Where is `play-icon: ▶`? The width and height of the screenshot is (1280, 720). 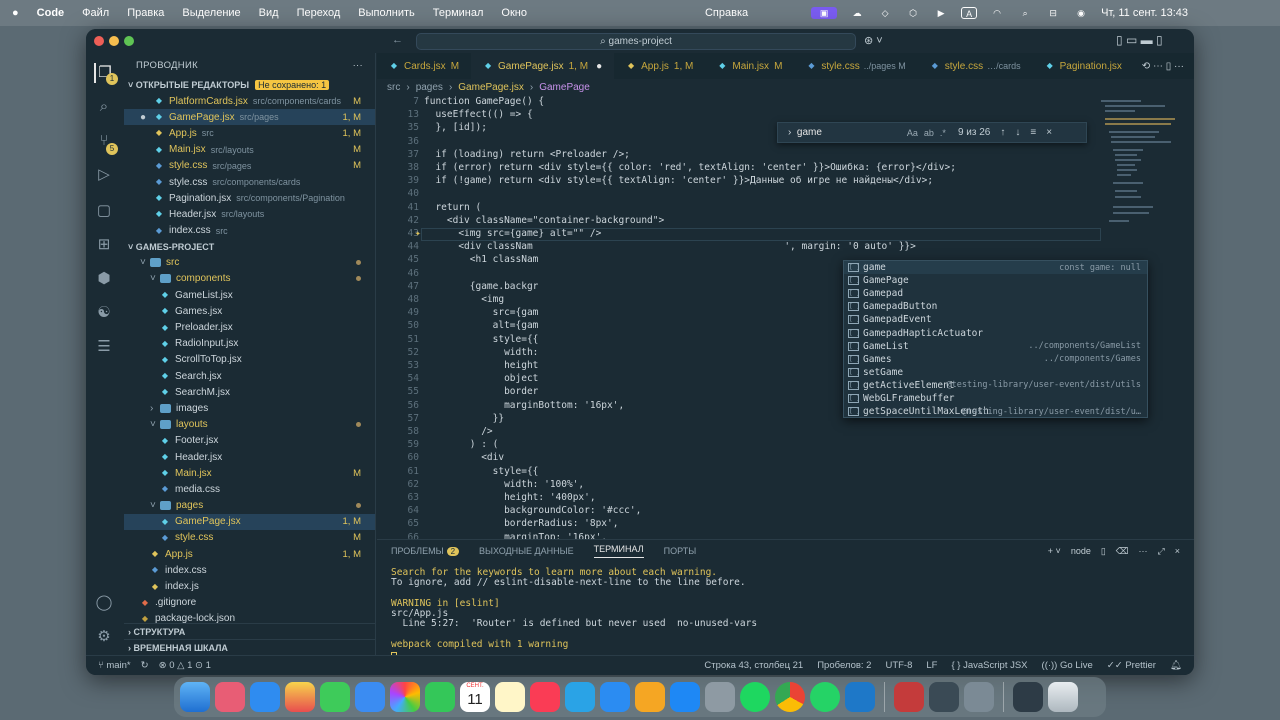 play-icon: ▶ is located at coordinates (941, 13).